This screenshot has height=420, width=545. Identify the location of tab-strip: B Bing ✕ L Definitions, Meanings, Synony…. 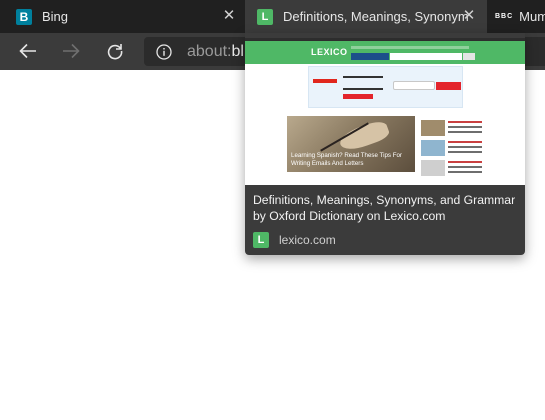
(272, 16).